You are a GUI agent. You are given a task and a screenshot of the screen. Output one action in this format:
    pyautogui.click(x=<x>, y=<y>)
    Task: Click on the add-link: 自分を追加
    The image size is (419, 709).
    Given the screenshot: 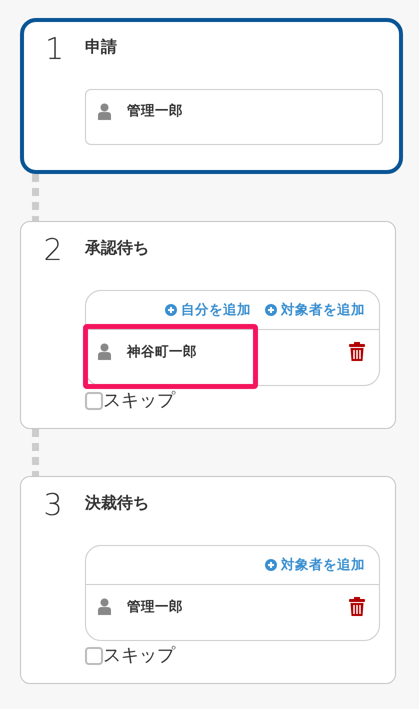 What is the action you would take?
    pyautogui.click(x=208, y=310)
    